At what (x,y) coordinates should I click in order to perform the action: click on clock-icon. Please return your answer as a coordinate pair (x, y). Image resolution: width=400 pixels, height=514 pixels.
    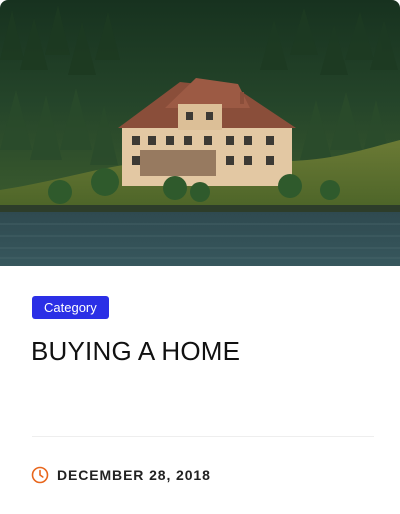
    Looking at the image, I should click on (40, 475).